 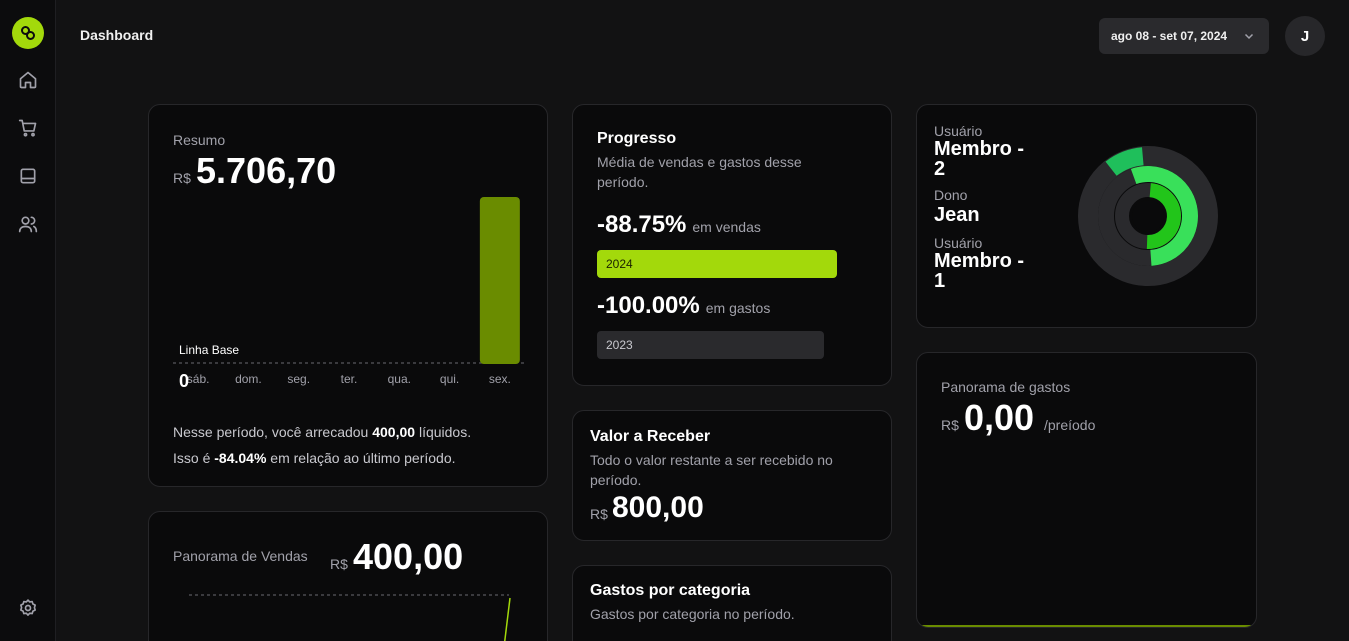 What do you see at coordinates (717, 264) in the screenshot?
I see `progress-bar-2024: 2024` at bounding box center [717, 264].